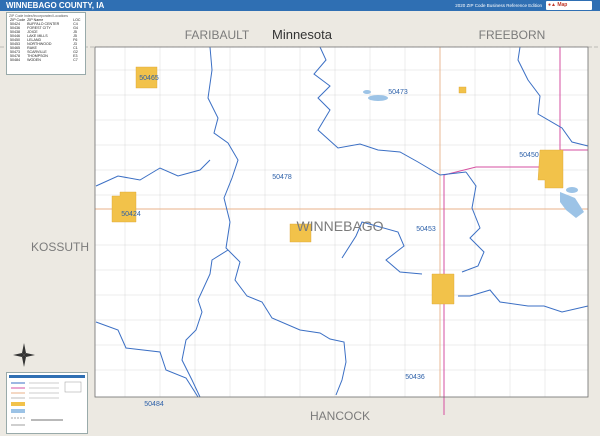 Image resolution: width=600 pixels, height=438 pixels. What do you see at coordinates (529, 155) in the screenshot?
I see `zip-label: 50450` at bounding box center [529, 155].